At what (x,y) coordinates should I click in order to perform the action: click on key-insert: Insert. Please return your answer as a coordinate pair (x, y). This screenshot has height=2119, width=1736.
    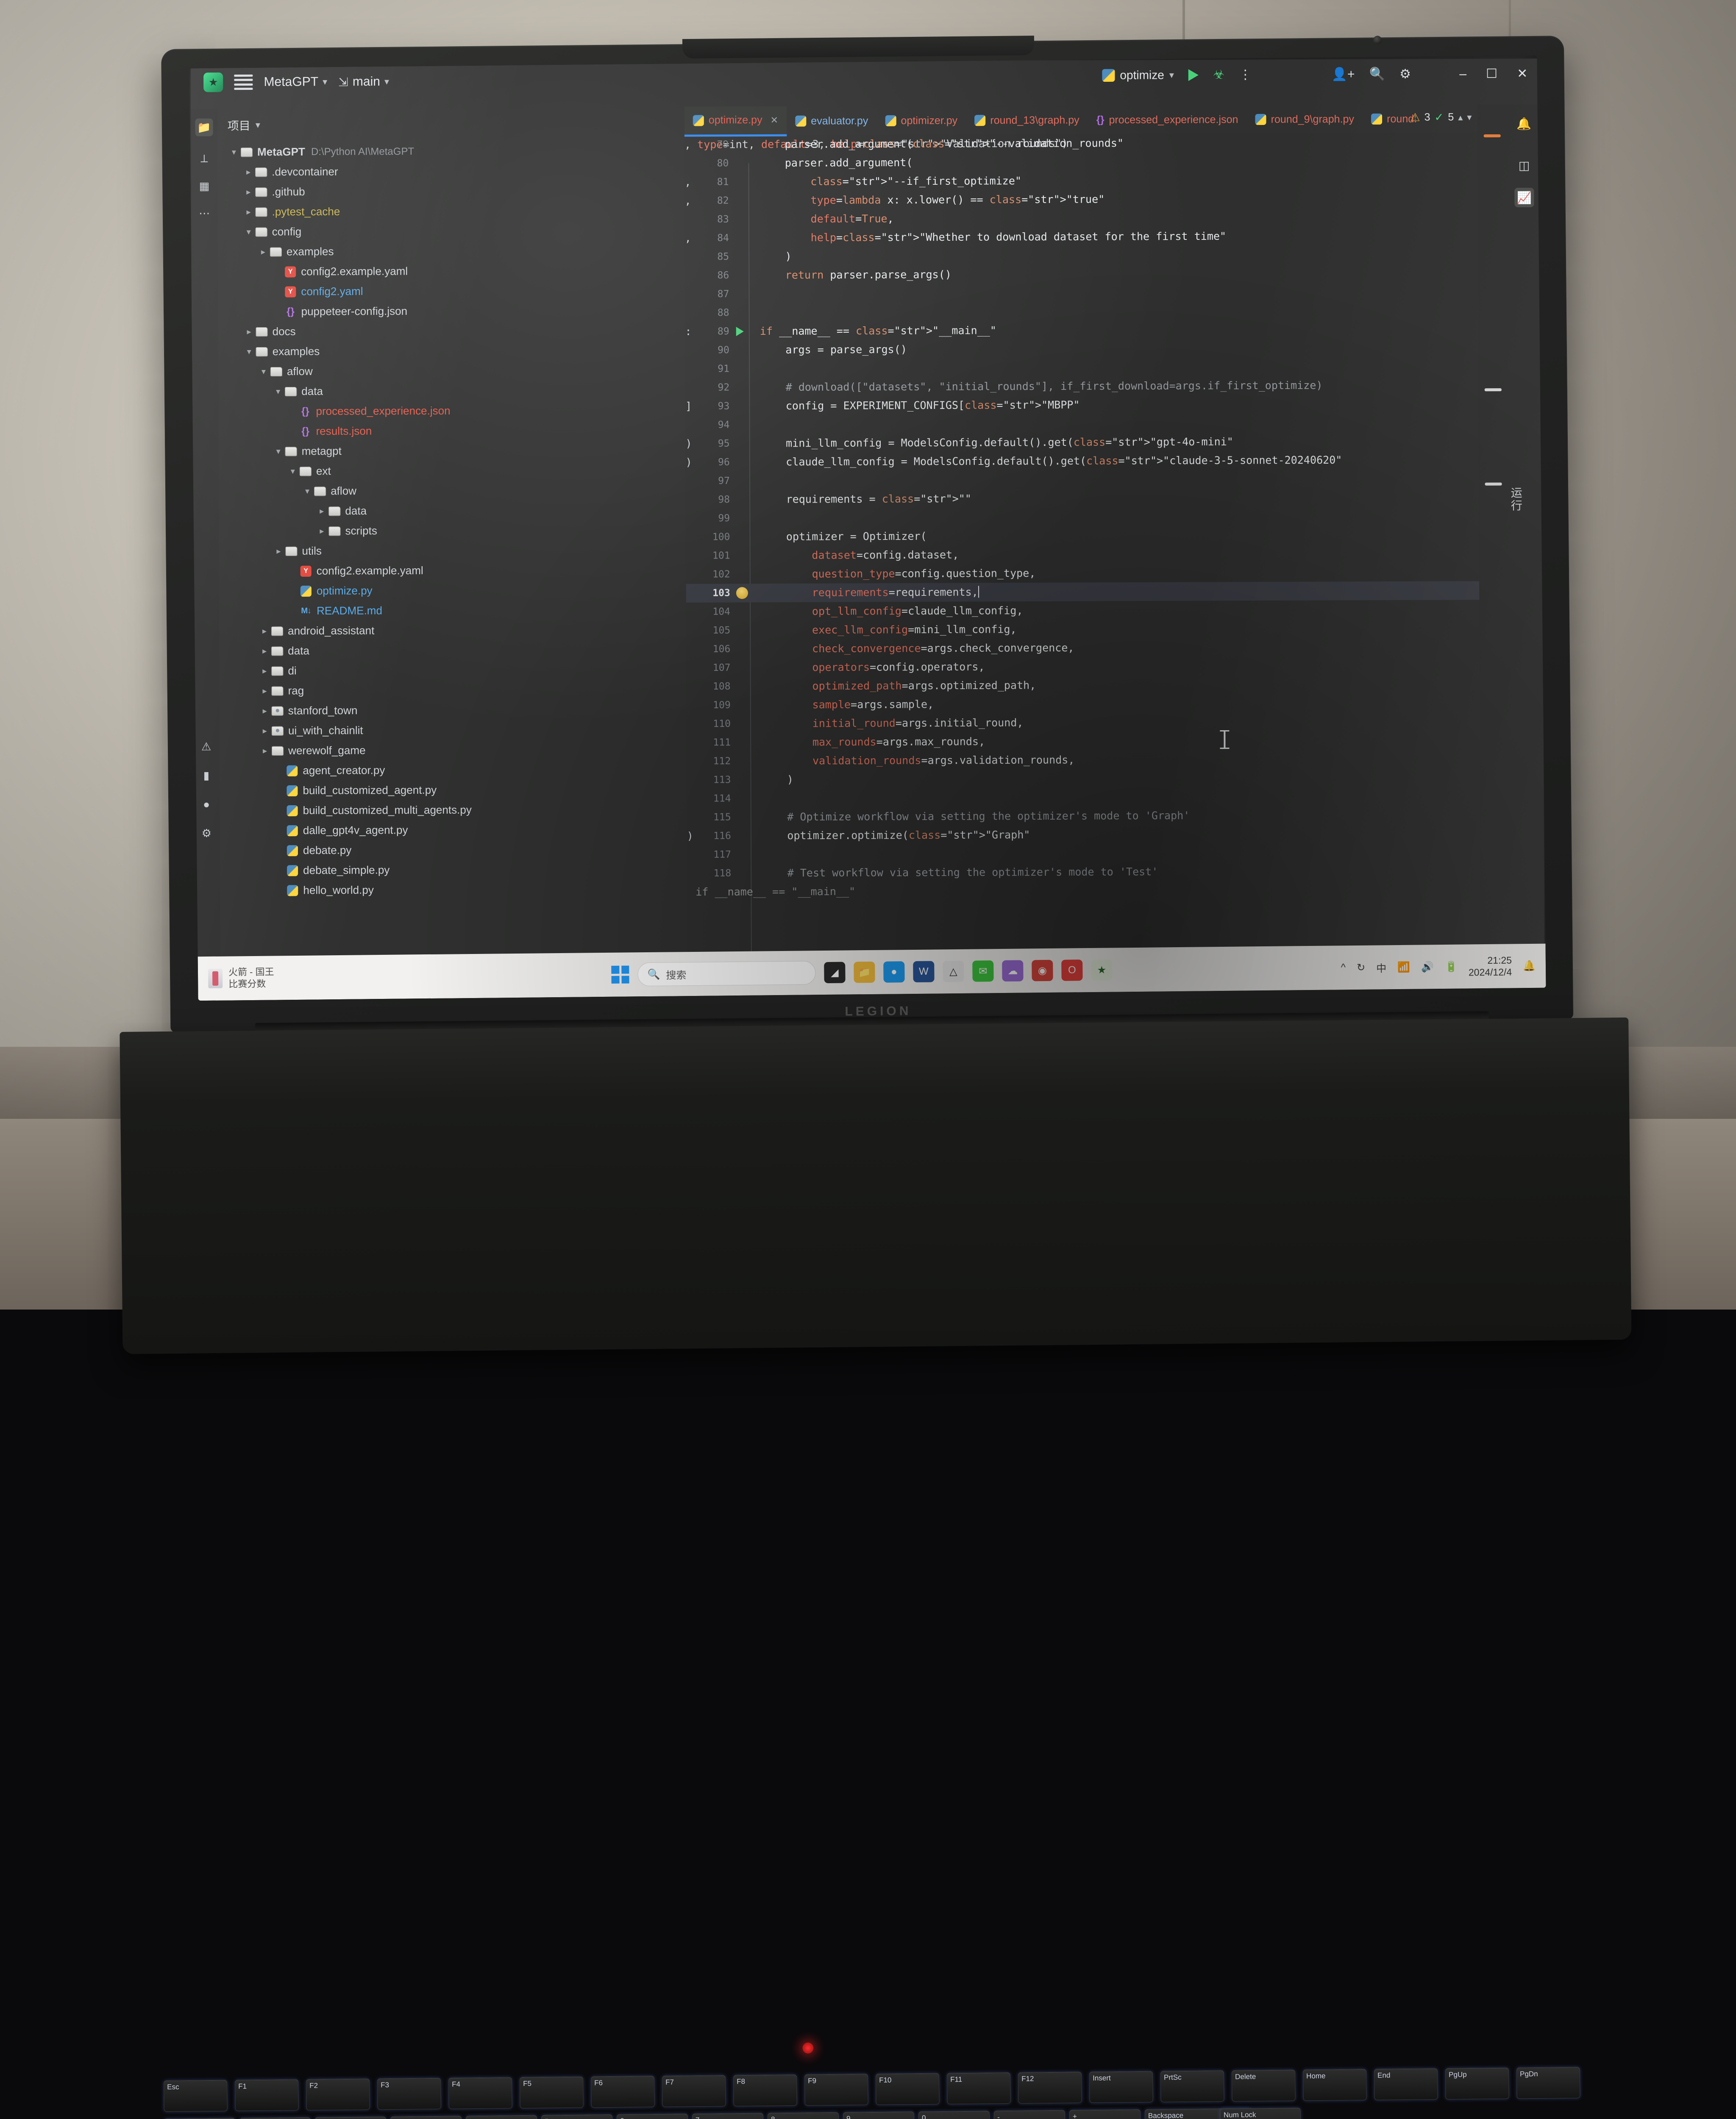
    Looking at the image, I should click on (1121, 2087).